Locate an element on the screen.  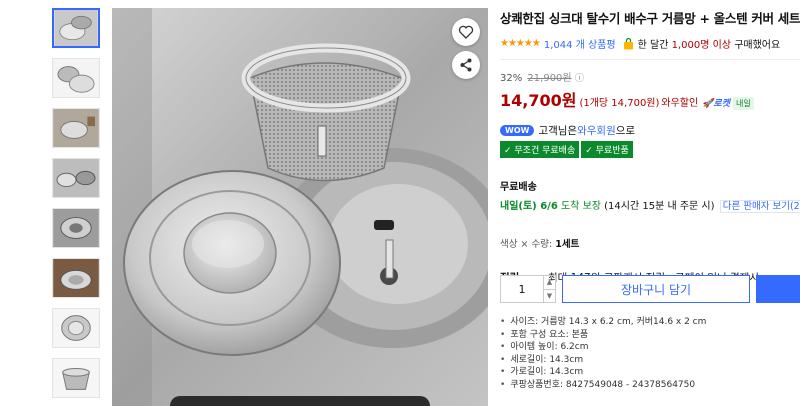
heart-icon is located at coordinates (466, 32).